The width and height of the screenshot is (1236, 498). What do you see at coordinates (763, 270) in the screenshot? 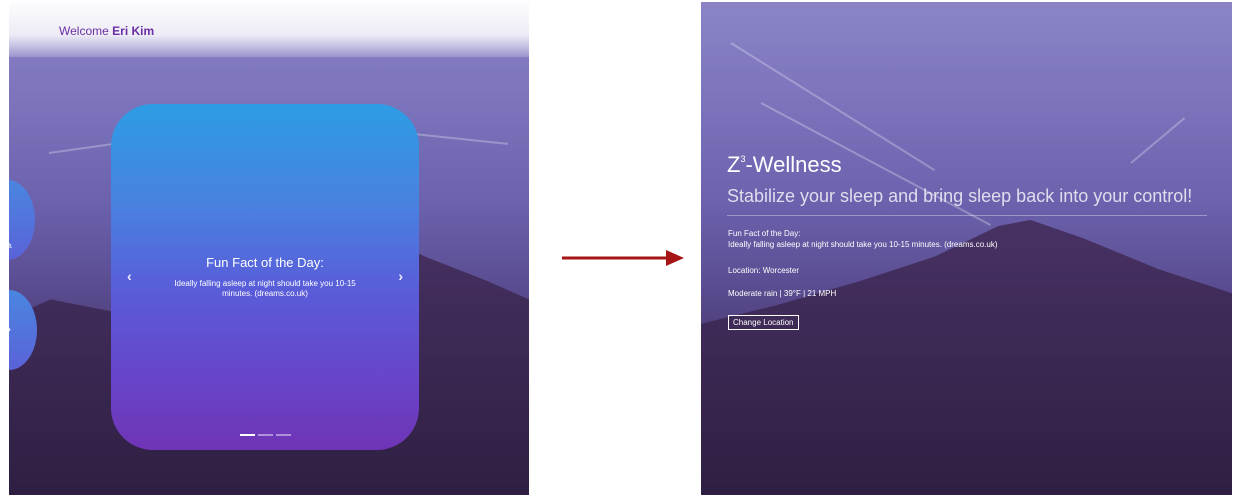
I see `location-text: Location: Worcester` at bounding box center [763, 270].